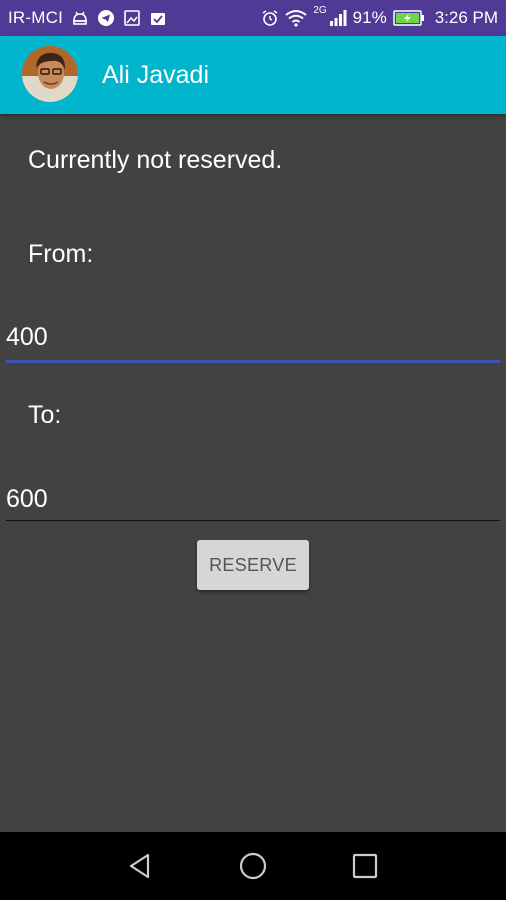 The image size is (506, 900). I want to click on back-button, so click(140, 866).